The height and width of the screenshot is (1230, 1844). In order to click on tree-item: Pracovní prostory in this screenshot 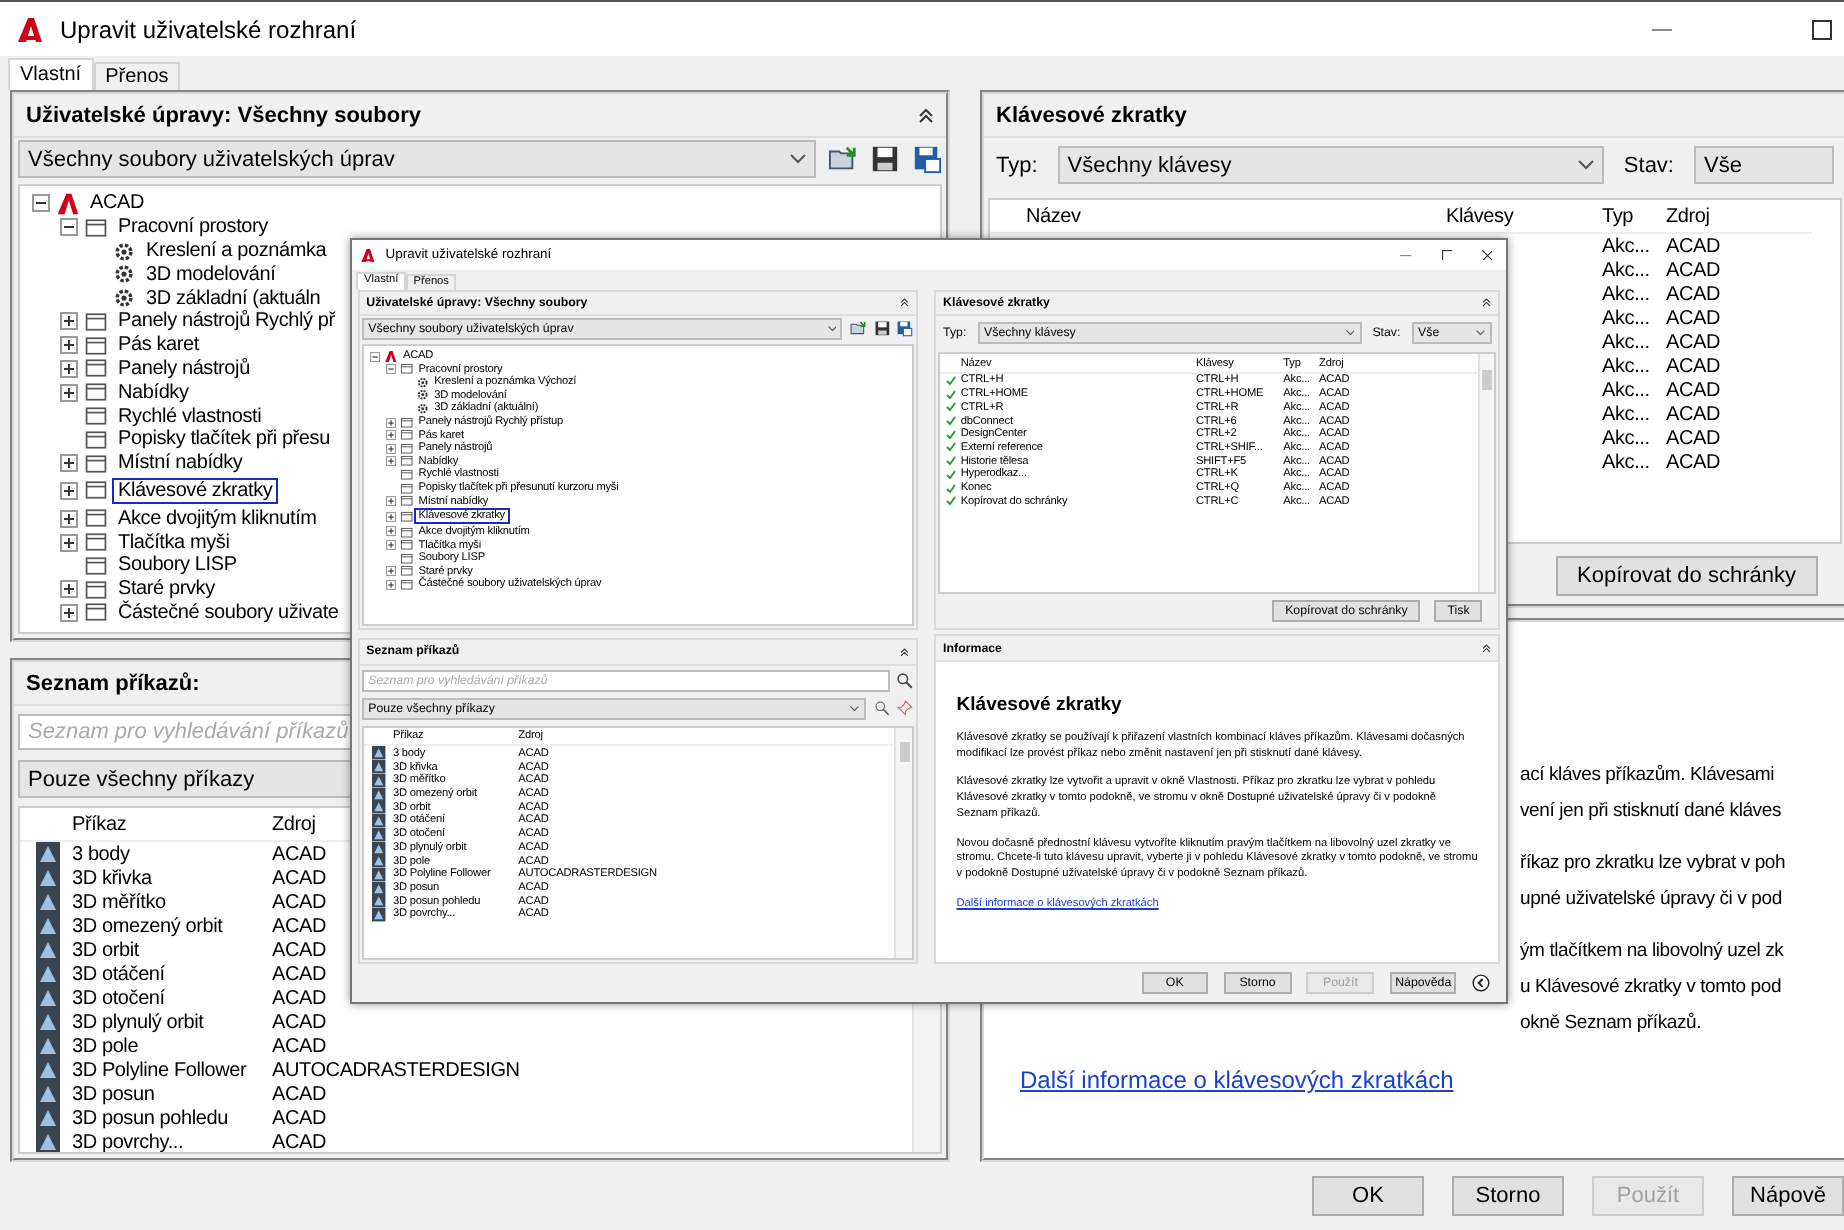, I will do `click(193, 227)`.